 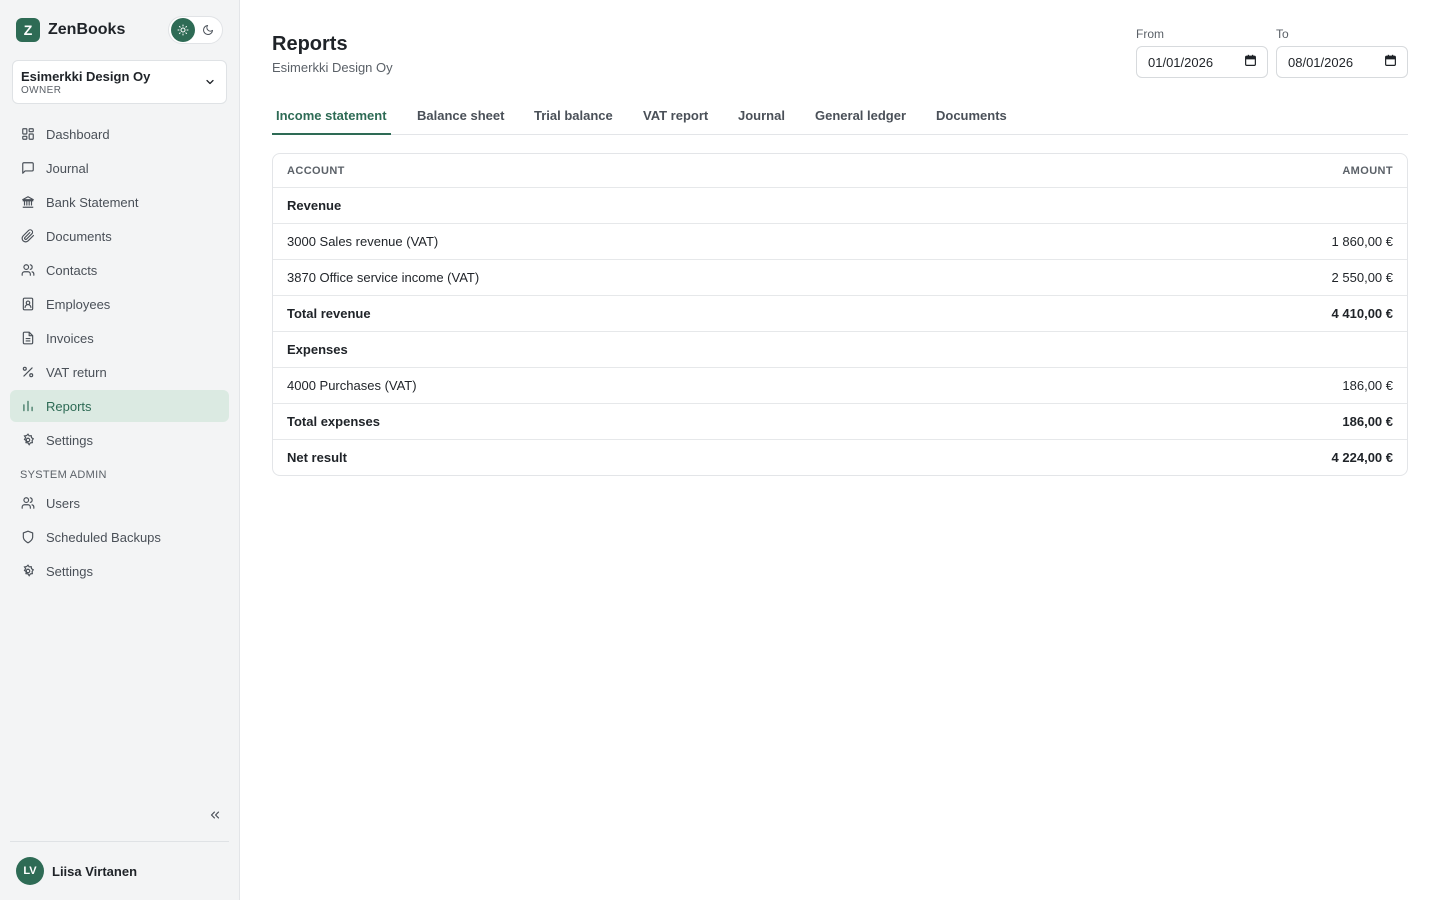 I want to click on sidebar-item-label: Scheduled Backups, so click(x=103, y=537).